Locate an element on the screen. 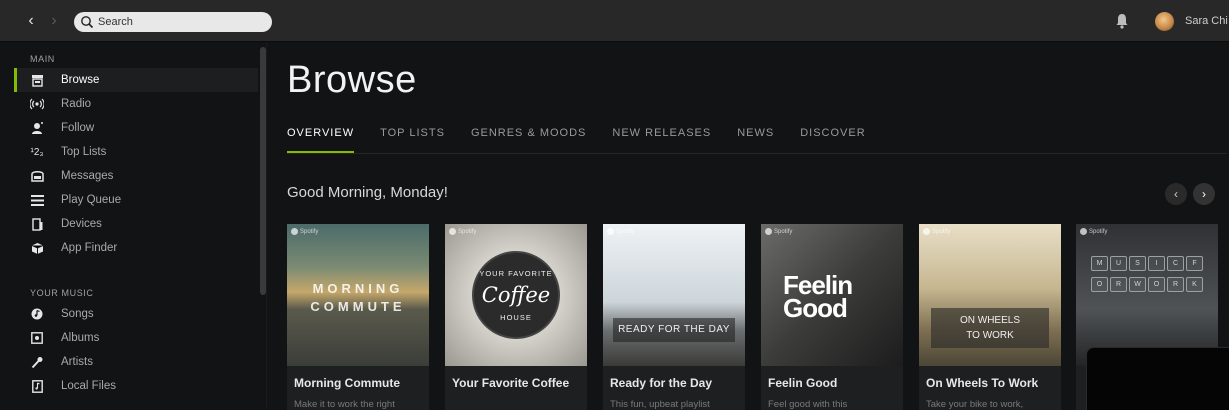 Image resolution: width=1229 pixels, height=410 pixels. chevron-right-icon: › is located at coordinates (1204, 194).